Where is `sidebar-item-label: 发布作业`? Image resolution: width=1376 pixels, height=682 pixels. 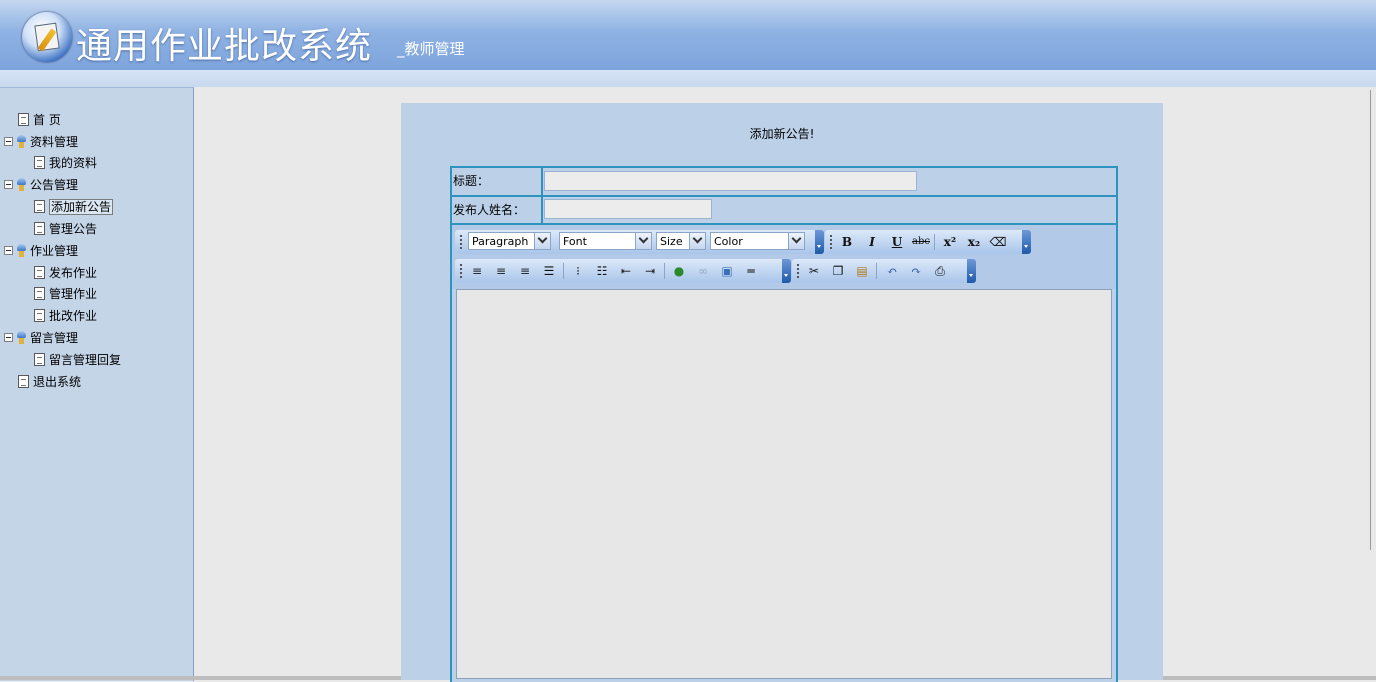 sidebar-item-label: 发布作业 is located at coordinates (73, 272).